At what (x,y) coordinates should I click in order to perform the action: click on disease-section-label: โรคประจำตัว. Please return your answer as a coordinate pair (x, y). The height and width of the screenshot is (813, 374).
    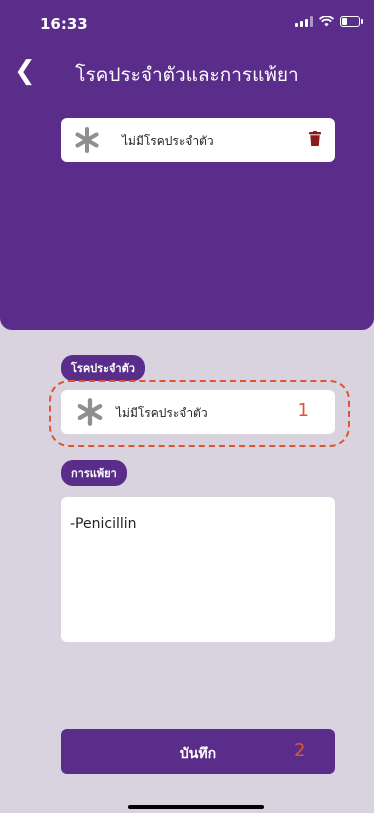
    Looking at the image, I should click on (103, 368).